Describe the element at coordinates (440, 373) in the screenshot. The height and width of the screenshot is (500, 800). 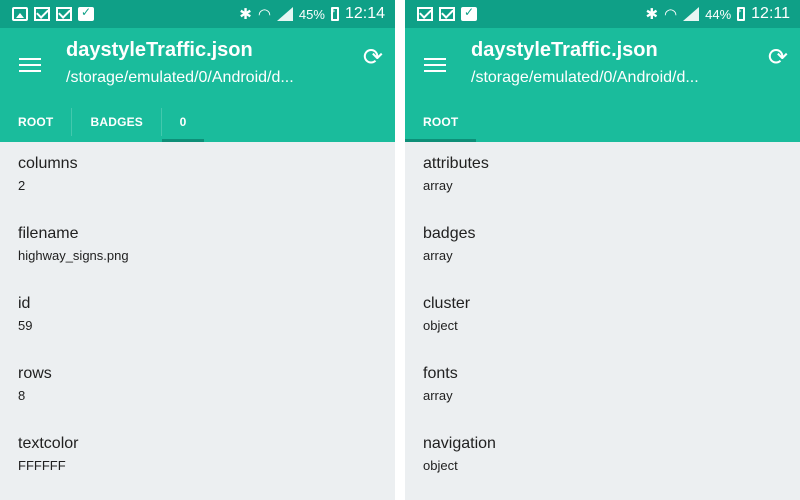
I see `item-key: fonts` at that location.